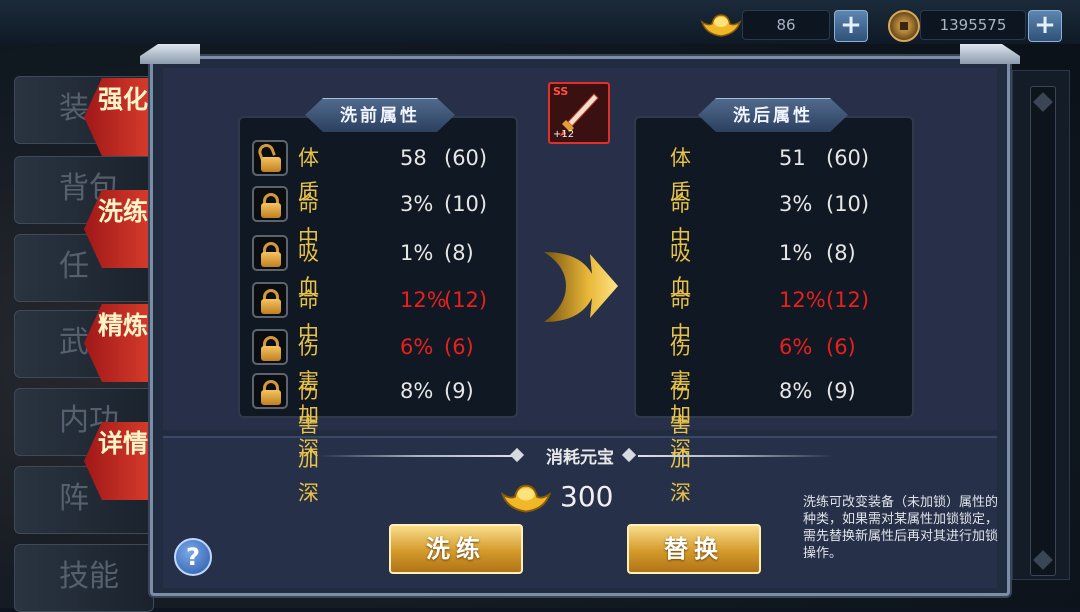 The height and width of the screenshot is (612, 1080). Describe the element at coordinates (694, 549) in the screenshot. I see `replace-button: 替换` at that location.